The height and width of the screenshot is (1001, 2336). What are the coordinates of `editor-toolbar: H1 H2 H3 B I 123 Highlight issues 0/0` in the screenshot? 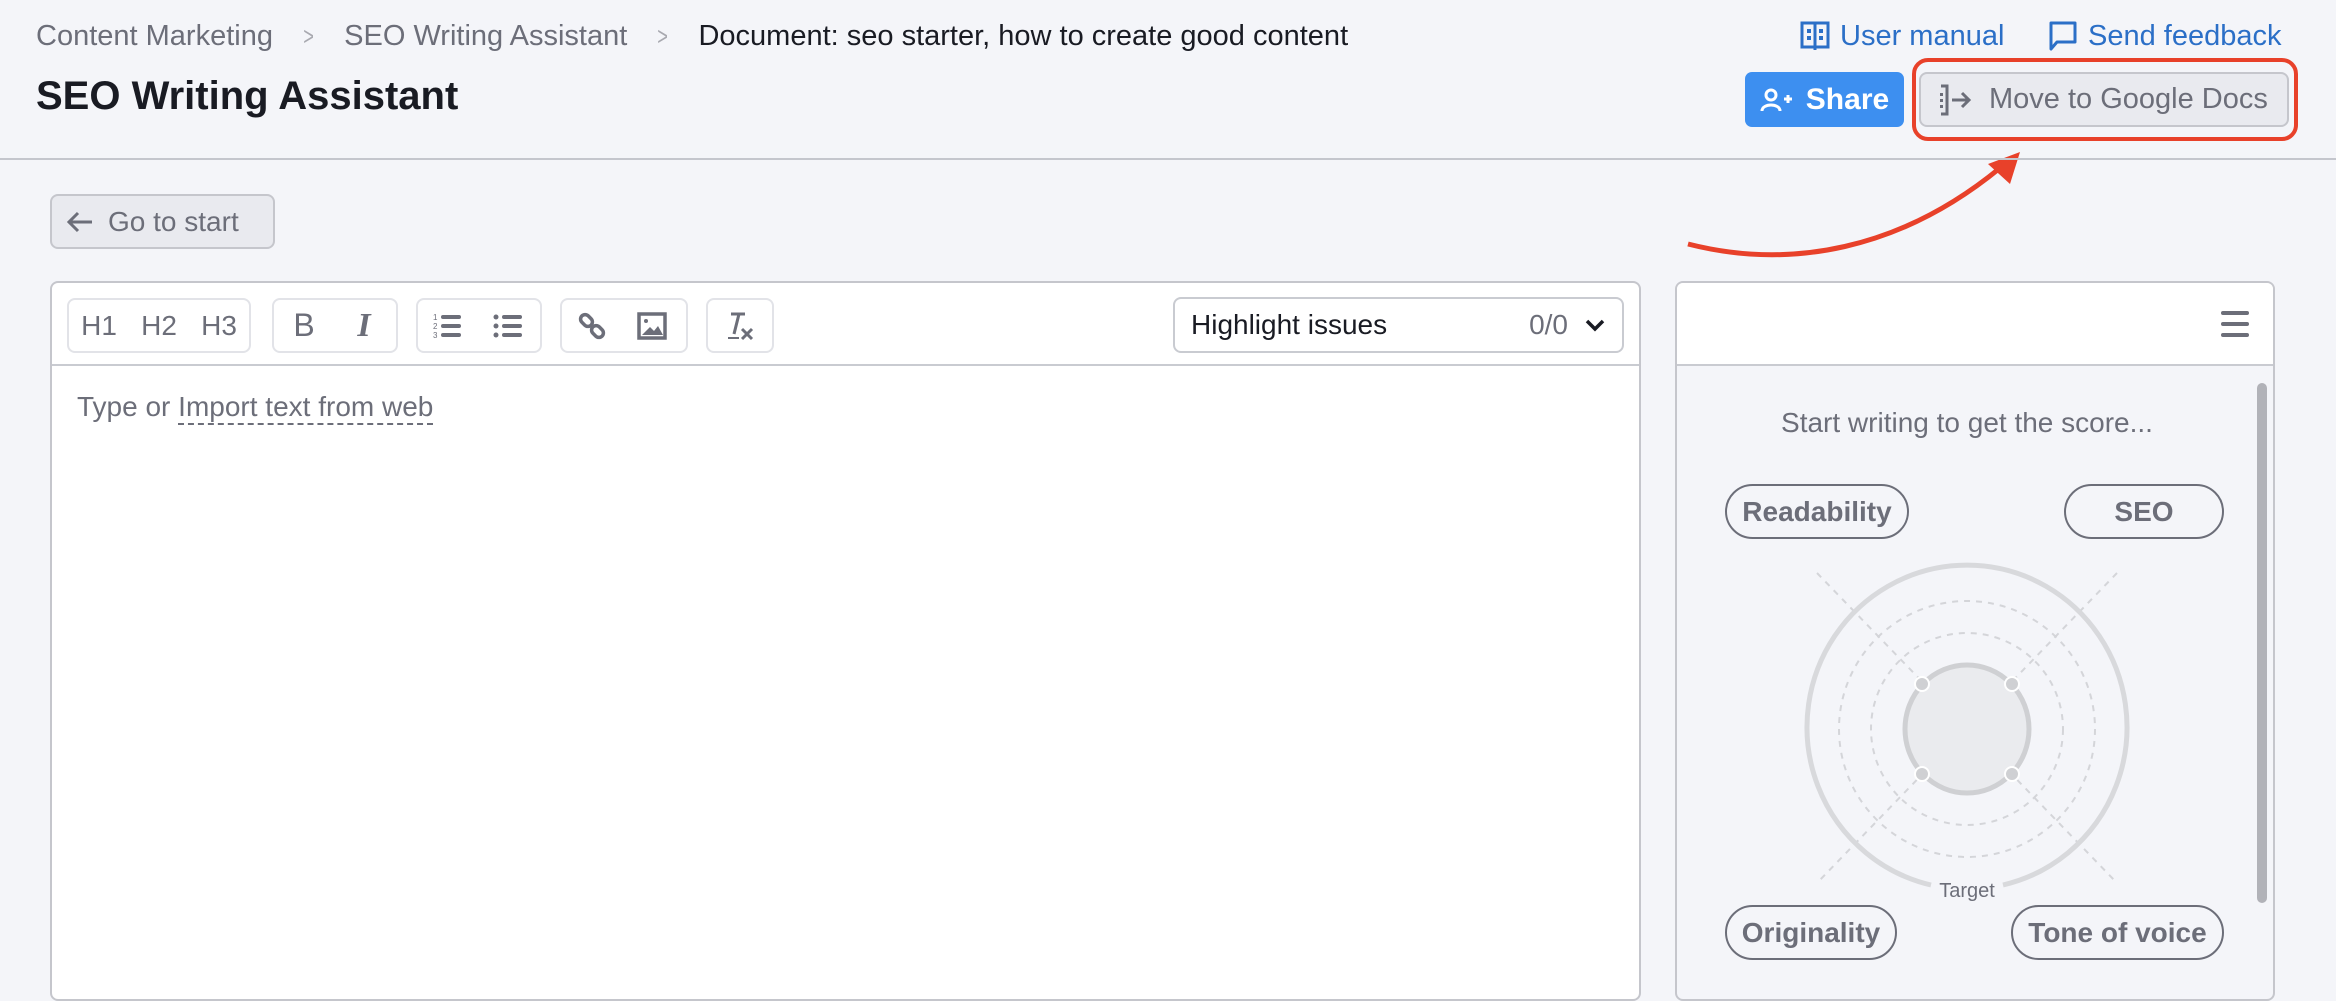 It's located at (845, 324).